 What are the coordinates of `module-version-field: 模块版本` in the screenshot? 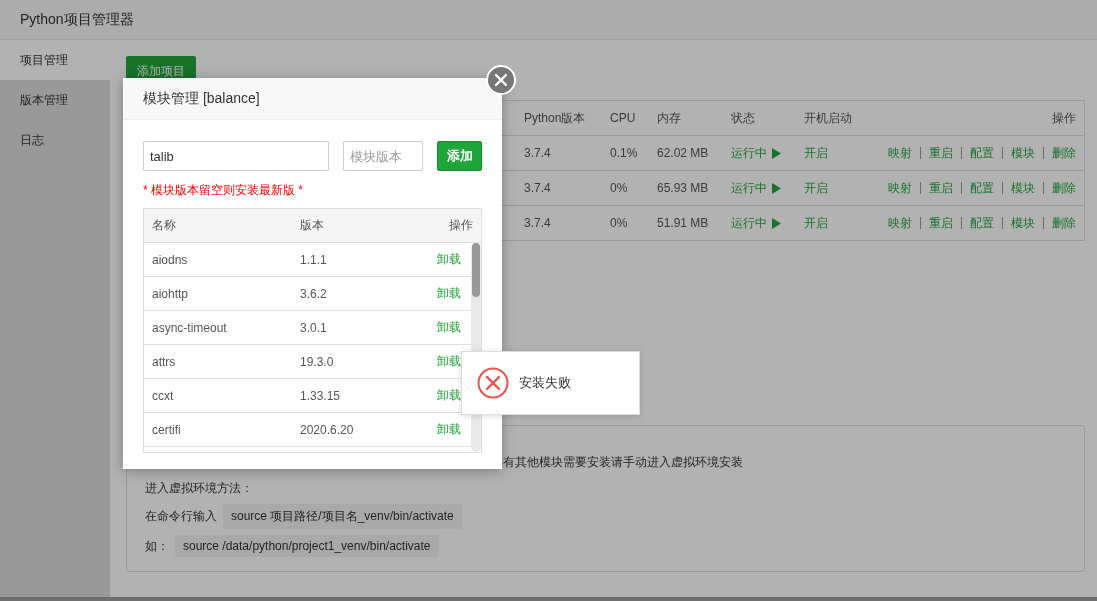 It's located at (383, 156).